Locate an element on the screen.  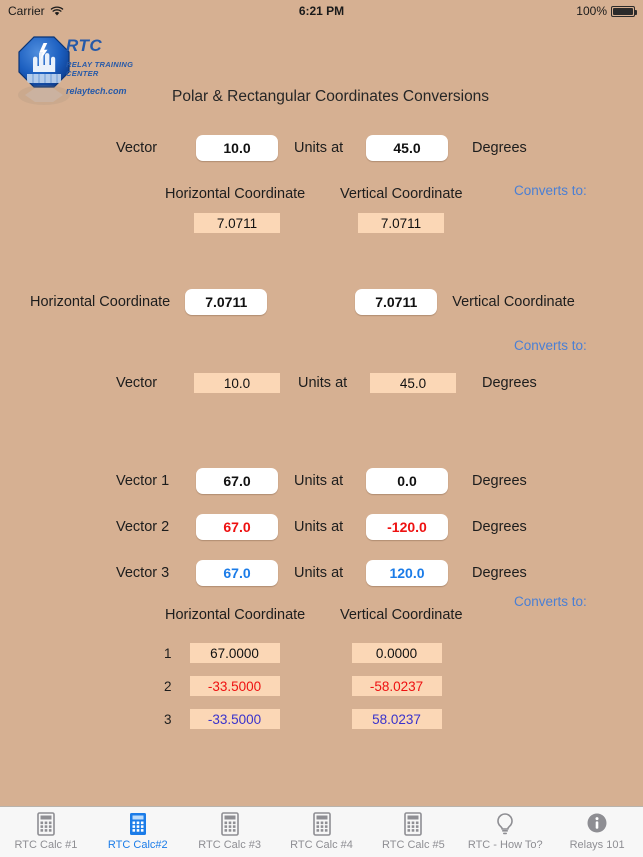
tab-rtc-how-to: RTC - How To? is located at coordinates (505, 832).